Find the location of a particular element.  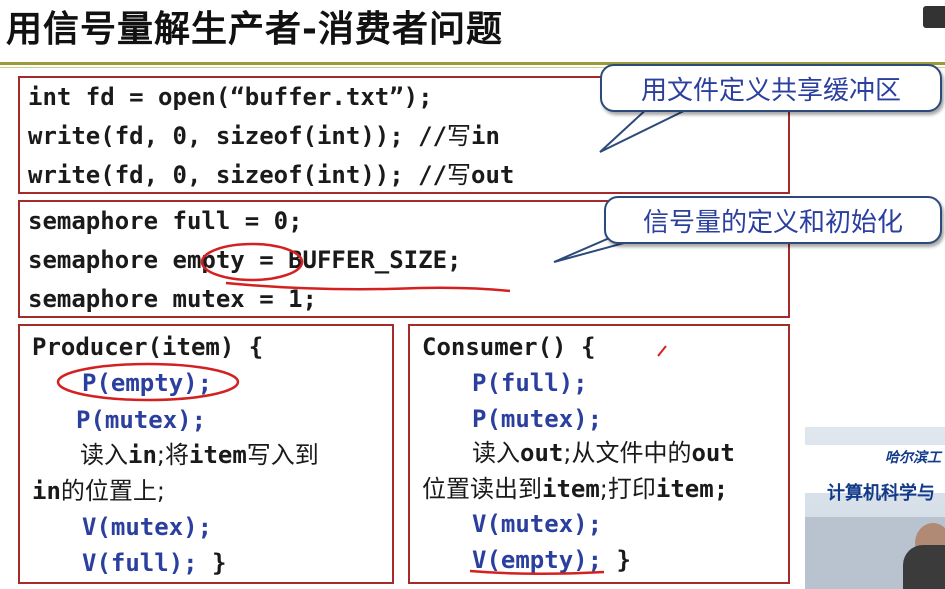

cn-text: 写入到 is located at coordinates (282, 455).